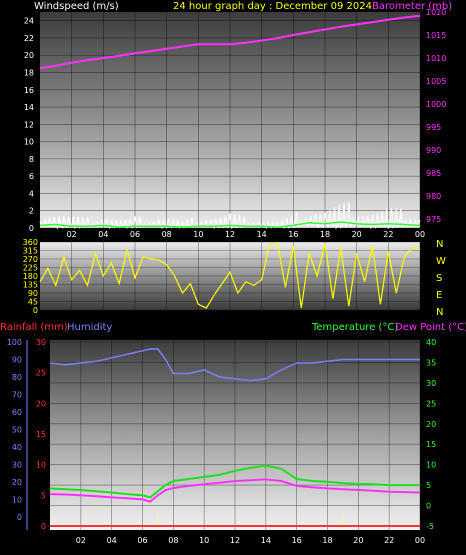 This screenshot has height=555, width=466. What do you see at coordinates (30, 259) in the screenshot?
I see `y-tick-label-direction: 270` at bounding box center [30, 259].